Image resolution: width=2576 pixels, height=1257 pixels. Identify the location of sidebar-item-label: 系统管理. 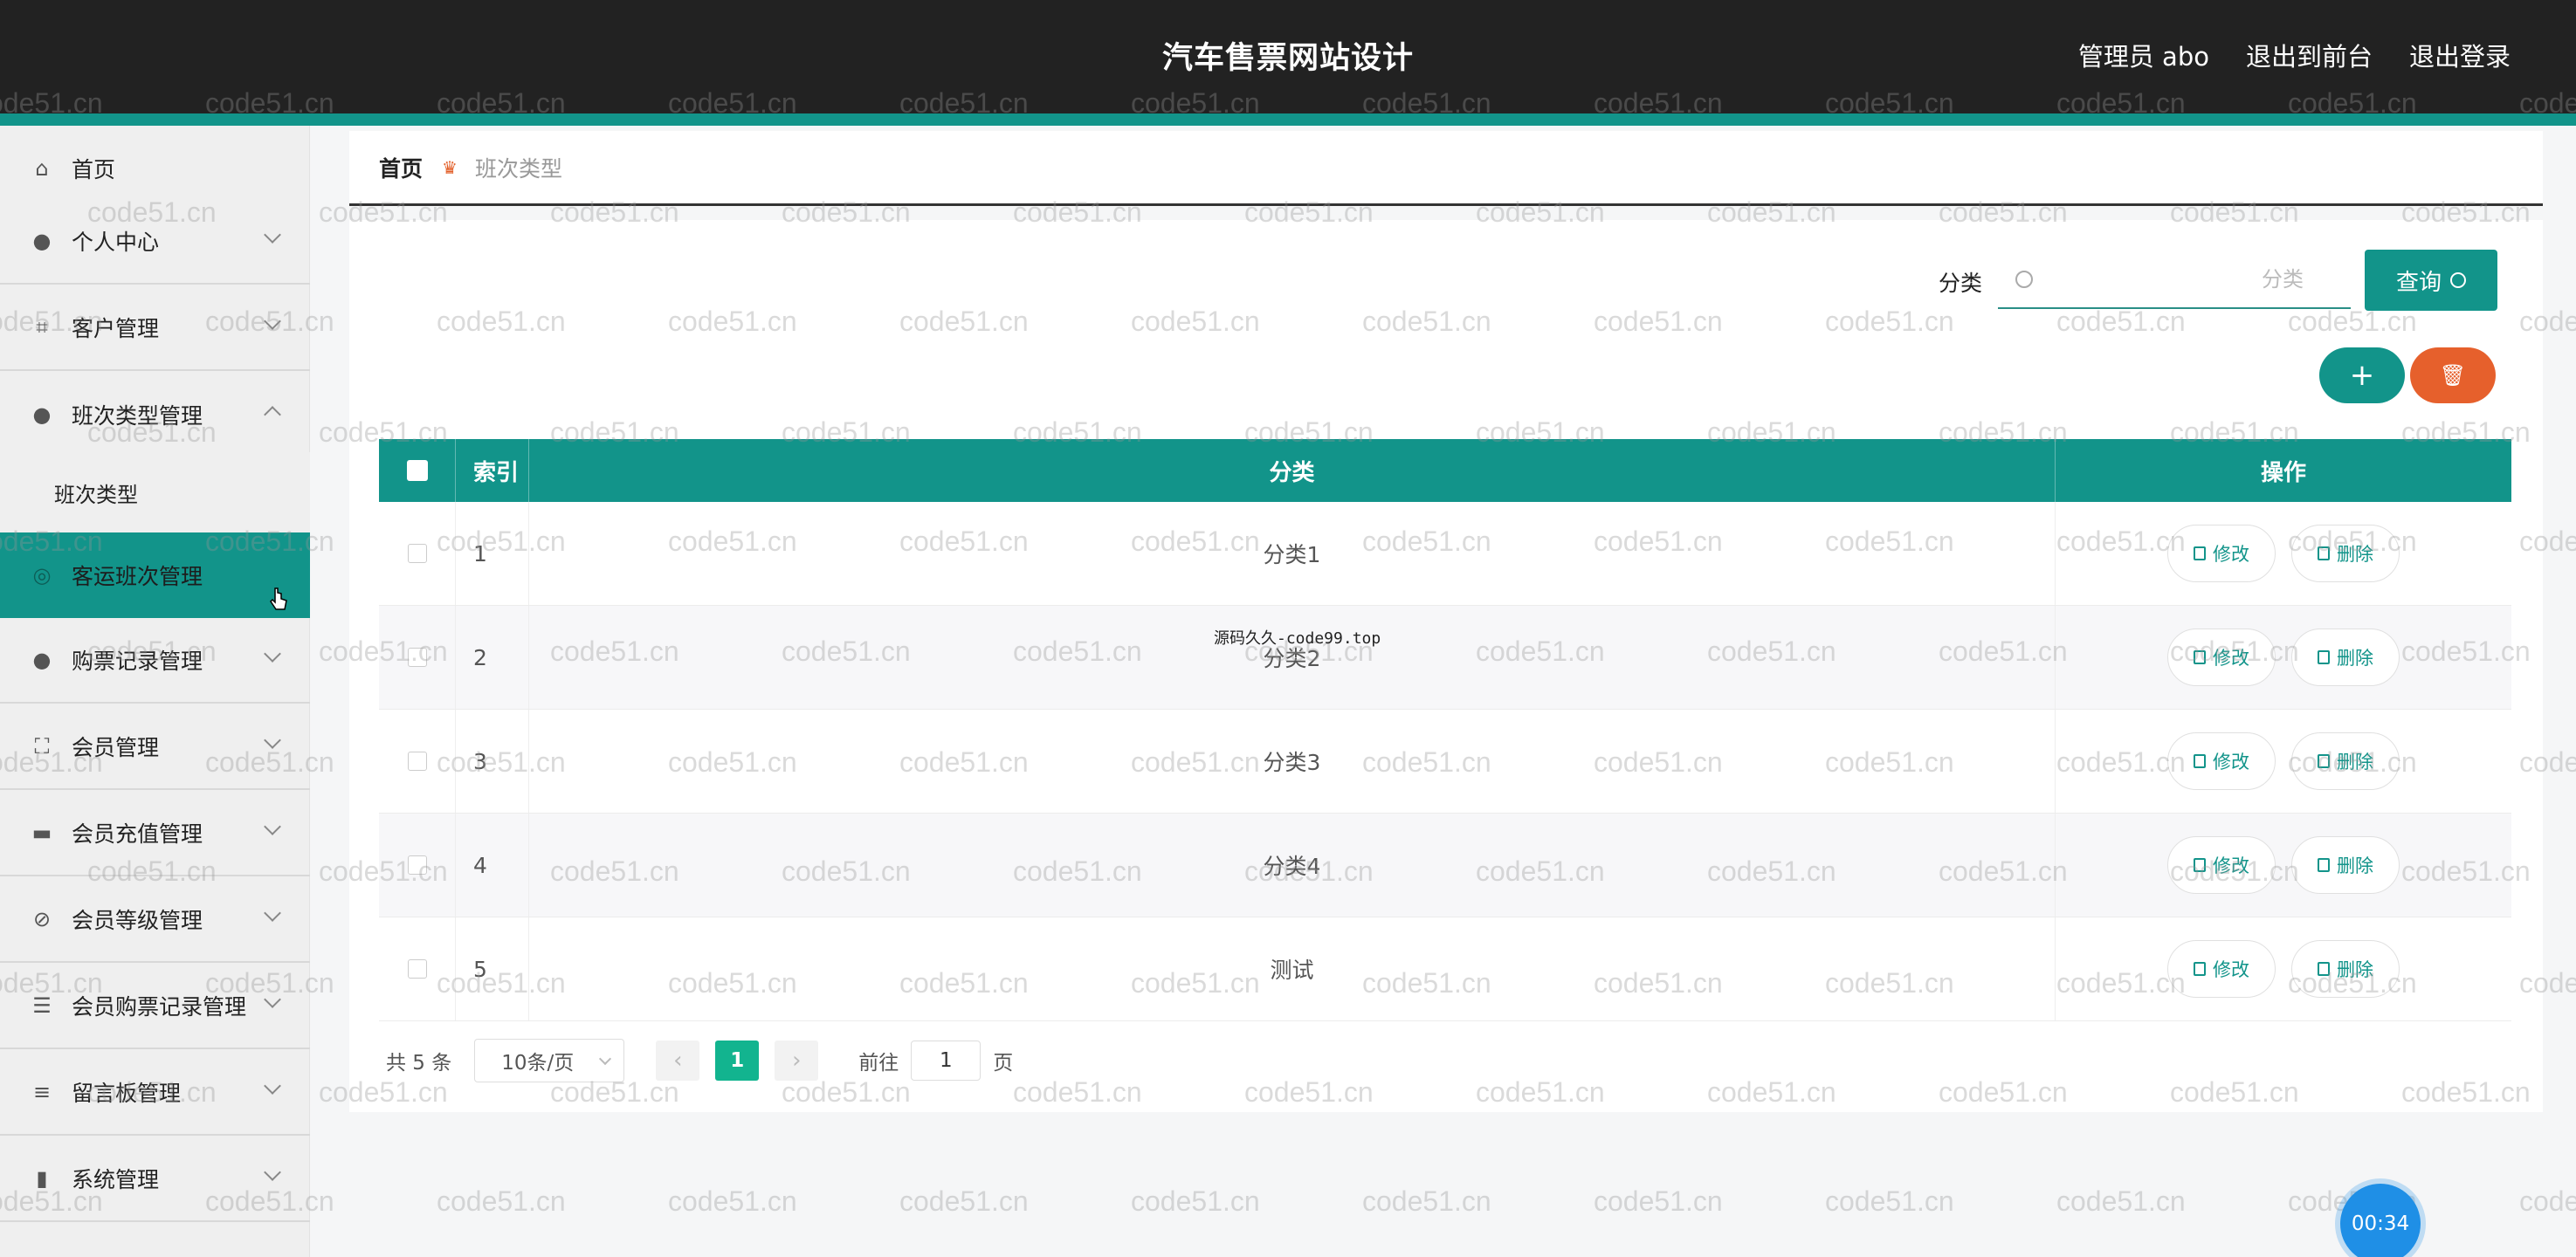
(116, 1179).